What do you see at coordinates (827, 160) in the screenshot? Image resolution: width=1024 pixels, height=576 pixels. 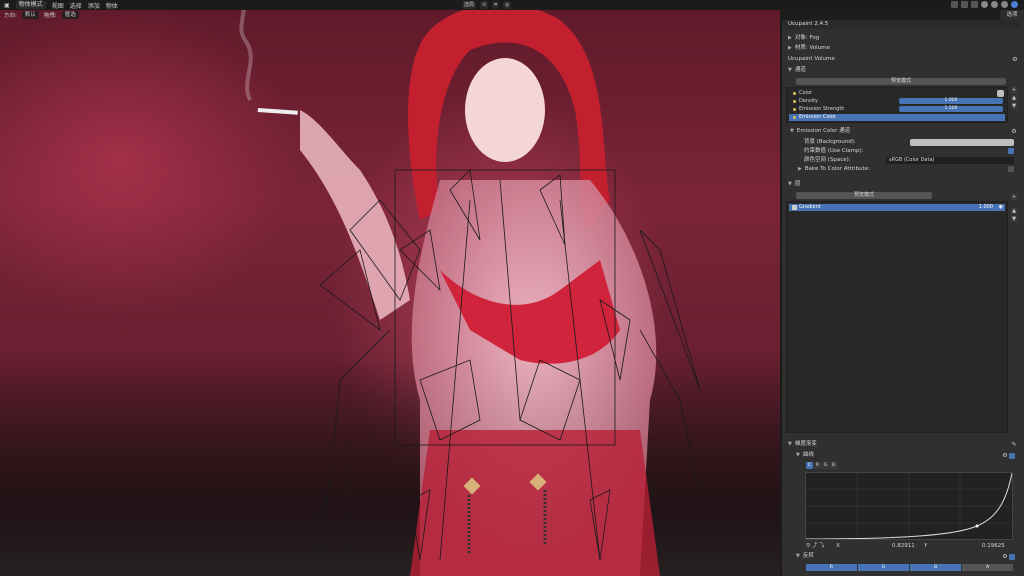 I see `color-space-label: 颜色空间 (Space):` at bounding box center [827, 160].